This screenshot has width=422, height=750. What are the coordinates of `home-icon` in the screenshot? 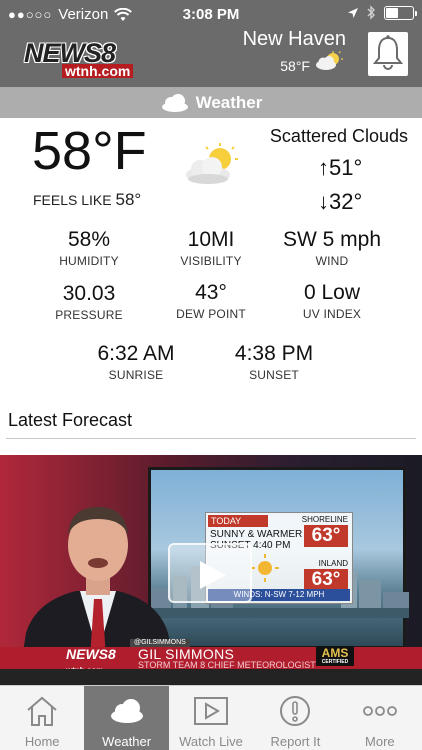 It's located at (42, 711).